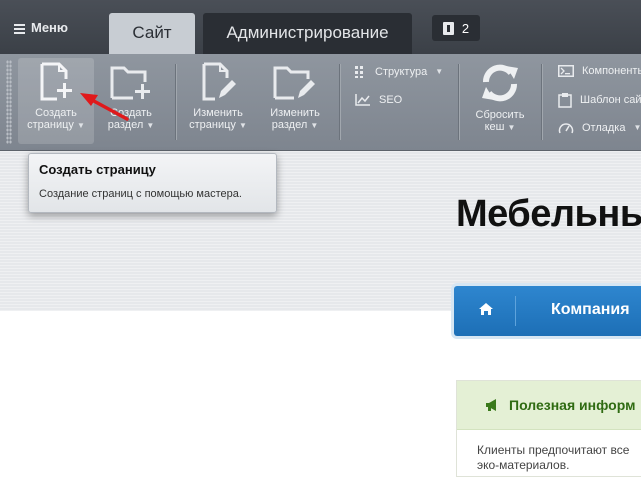 The height and width of the screenshot is (477, 641). Describe the element at coordinates (448, 28) in the screenshot. I see `notification-icon` at that location.